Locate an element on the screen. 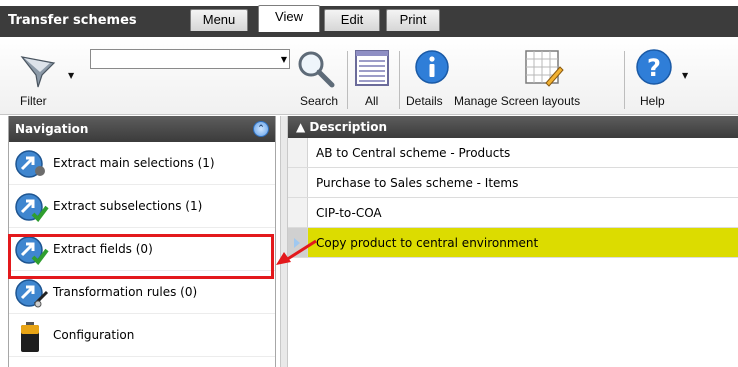 The width and height of the screenshot is (738, 367). transform-icon is located at coordinates (32, 293).